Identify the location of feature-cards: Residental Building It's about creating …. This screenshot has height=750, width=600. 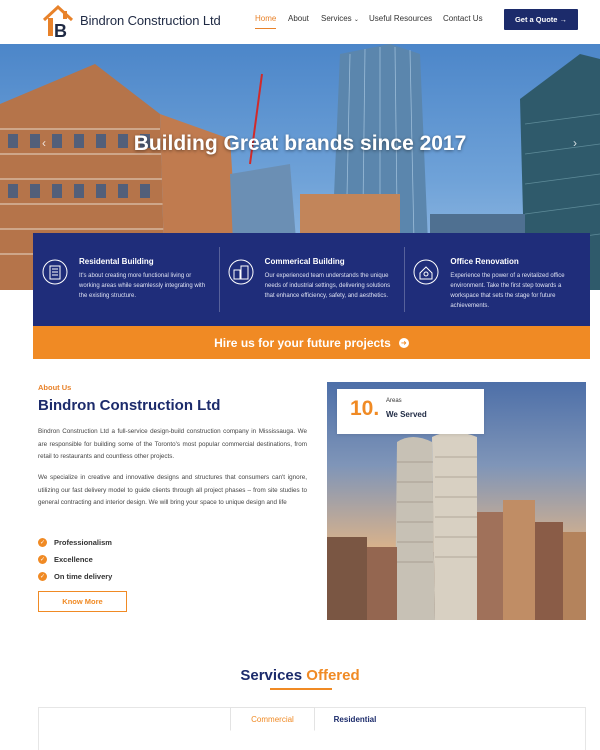
(311, 279).